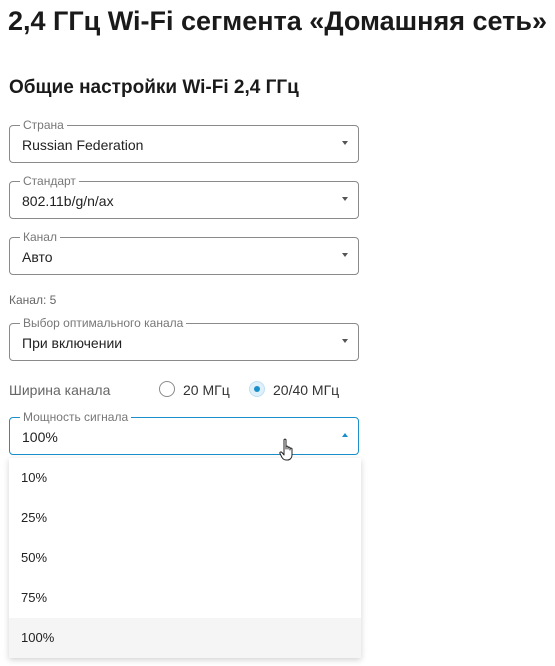 The image size is (555, 666). I want to click on bandwidth-20-40-label: 20/40 МГц, so click(306, 390).